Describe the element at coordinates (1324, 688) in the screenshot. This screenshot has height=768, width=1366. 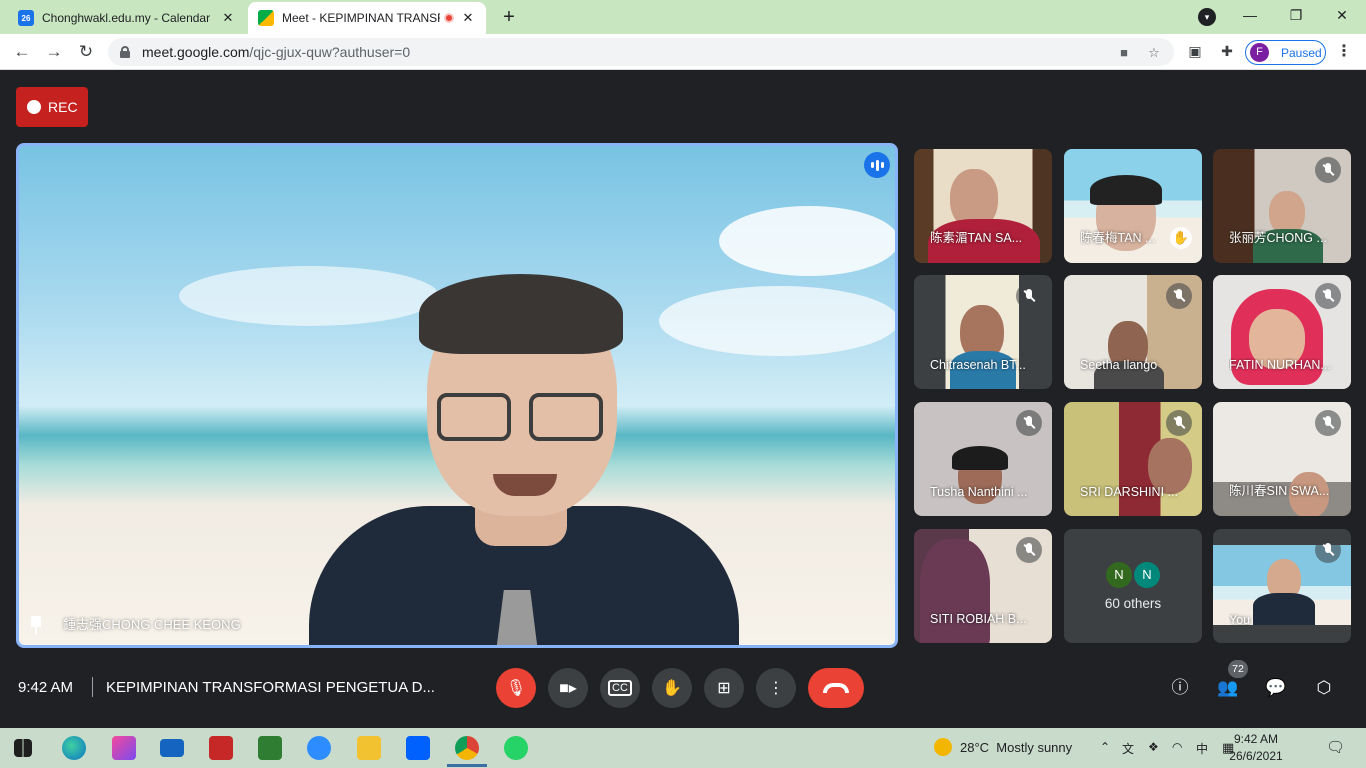
I see `activities-icon: ⬡` at that location.